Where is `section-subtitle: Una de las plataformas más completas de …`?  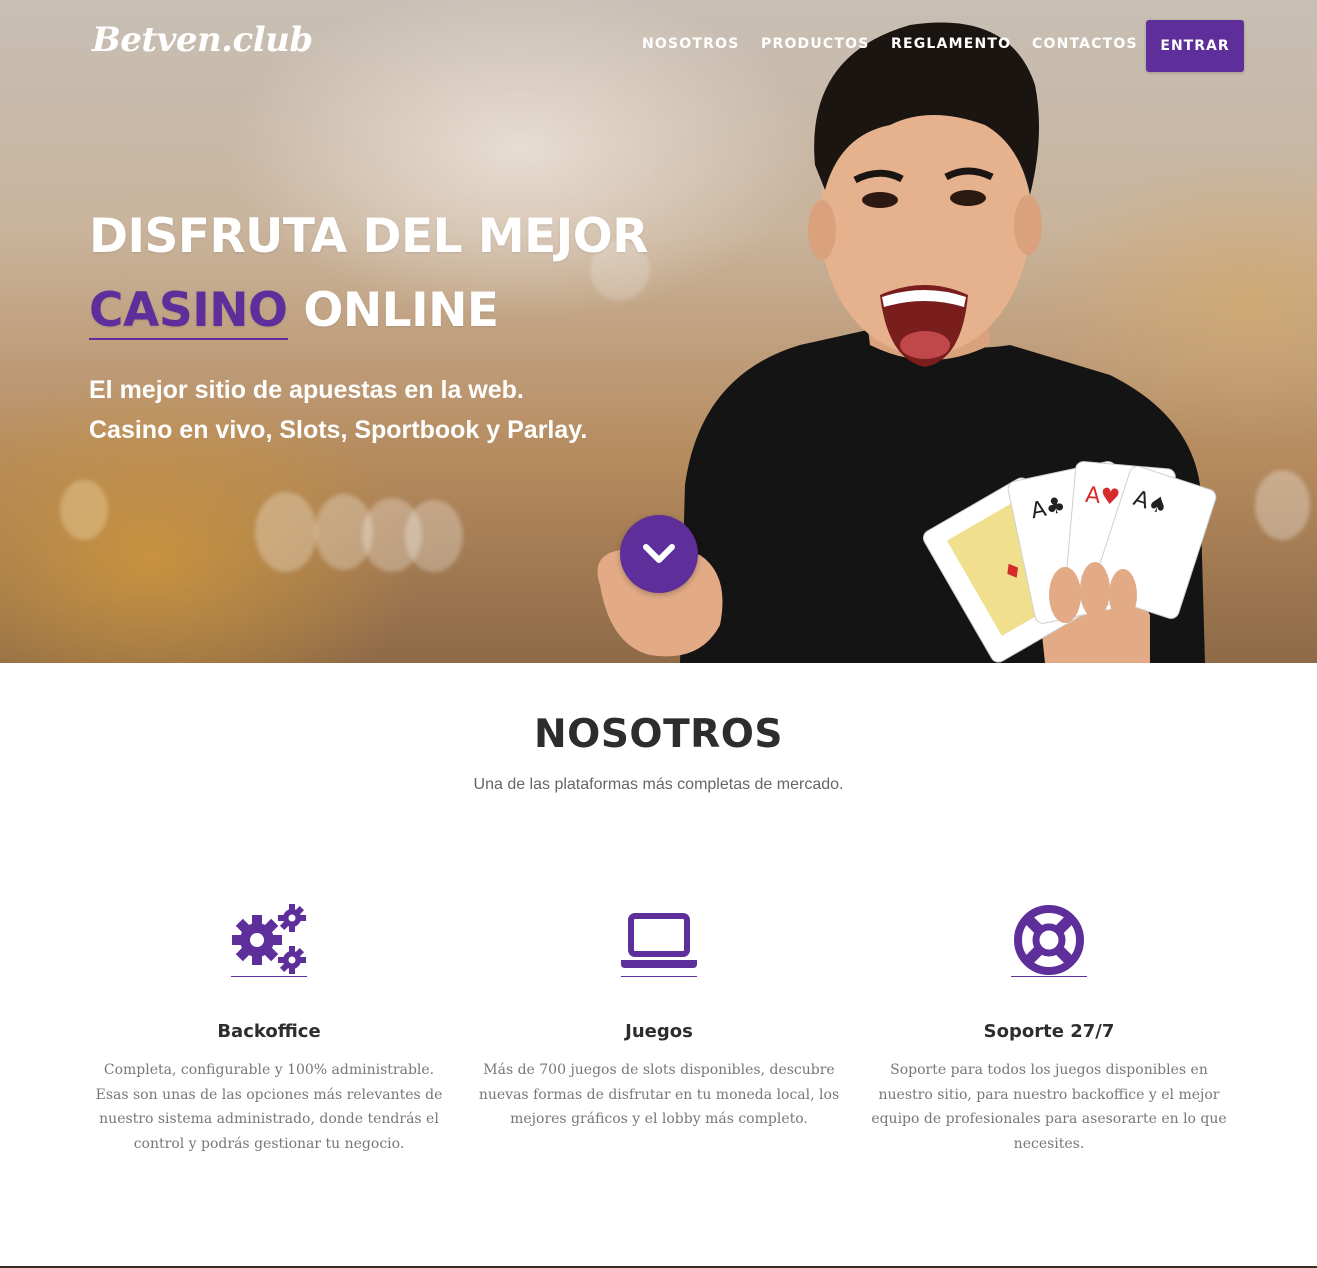
section-subtitle: Una de las plataformas más completas de … is located at coordinates (658, 784).